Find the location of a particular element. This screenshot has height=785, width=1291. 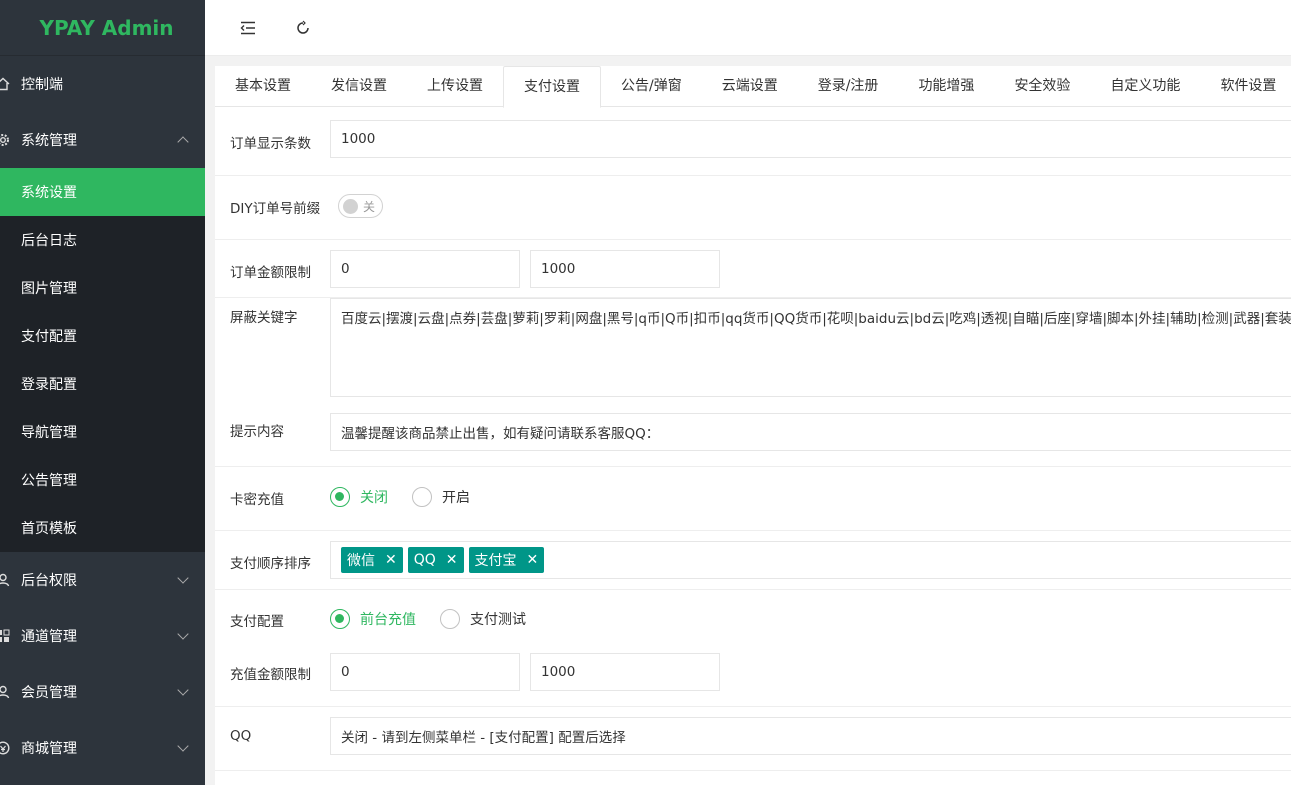

sidebar-item-admin-permissions: 后台权限 is located at coordinates (102, 580).